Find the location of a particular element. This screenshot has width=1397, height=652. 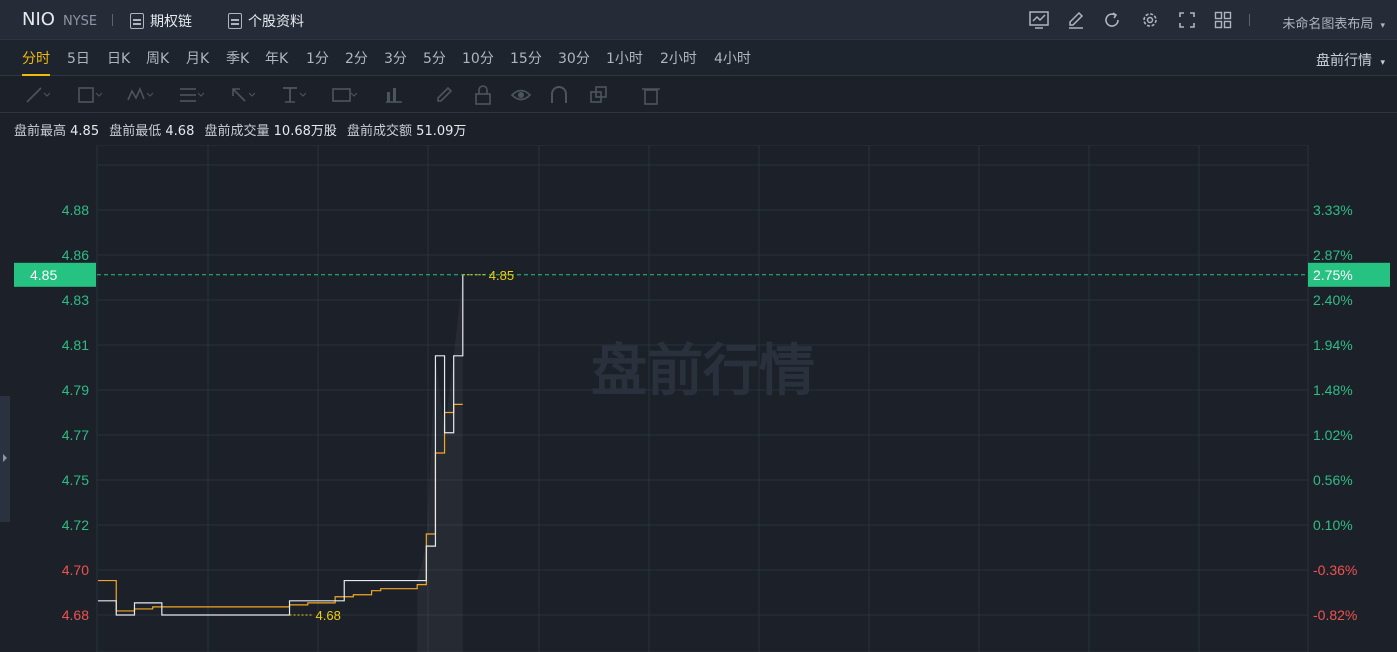

interval-tab: 季K is located at coordinates (237, 58).